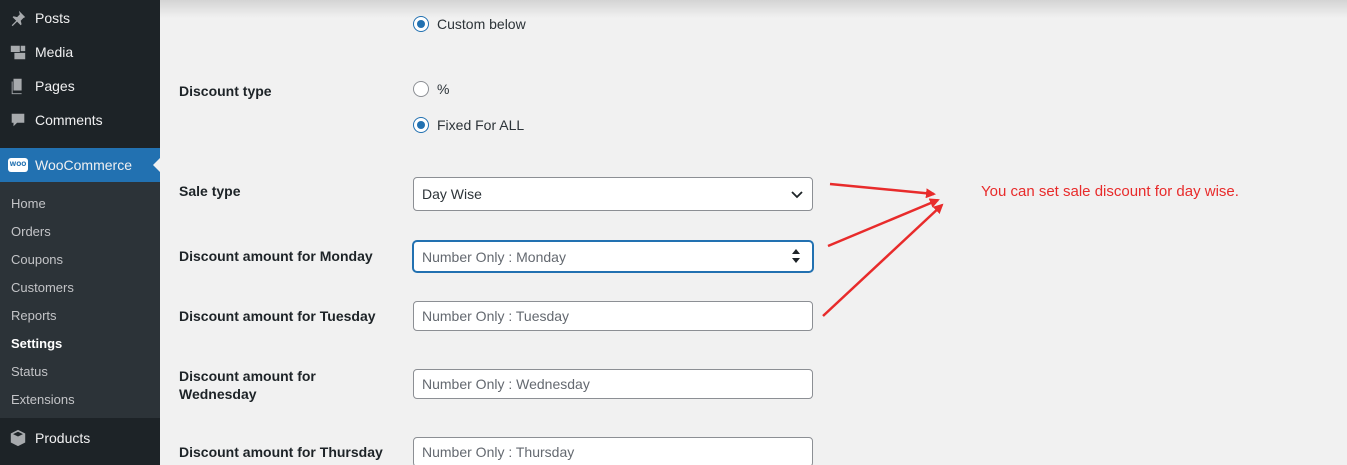  What do you see at coordinates (882, 190) in the screenshot?
I see `arrow-to-sale-type` at bounding box center [882, 190].